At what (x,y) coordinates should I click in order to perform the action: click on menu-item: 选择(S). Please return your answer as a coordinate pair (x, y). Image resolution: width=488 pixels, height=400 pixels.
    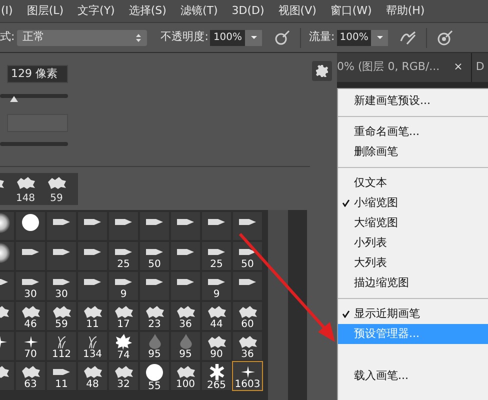
    Looking at the image, I should click on (147, 11).